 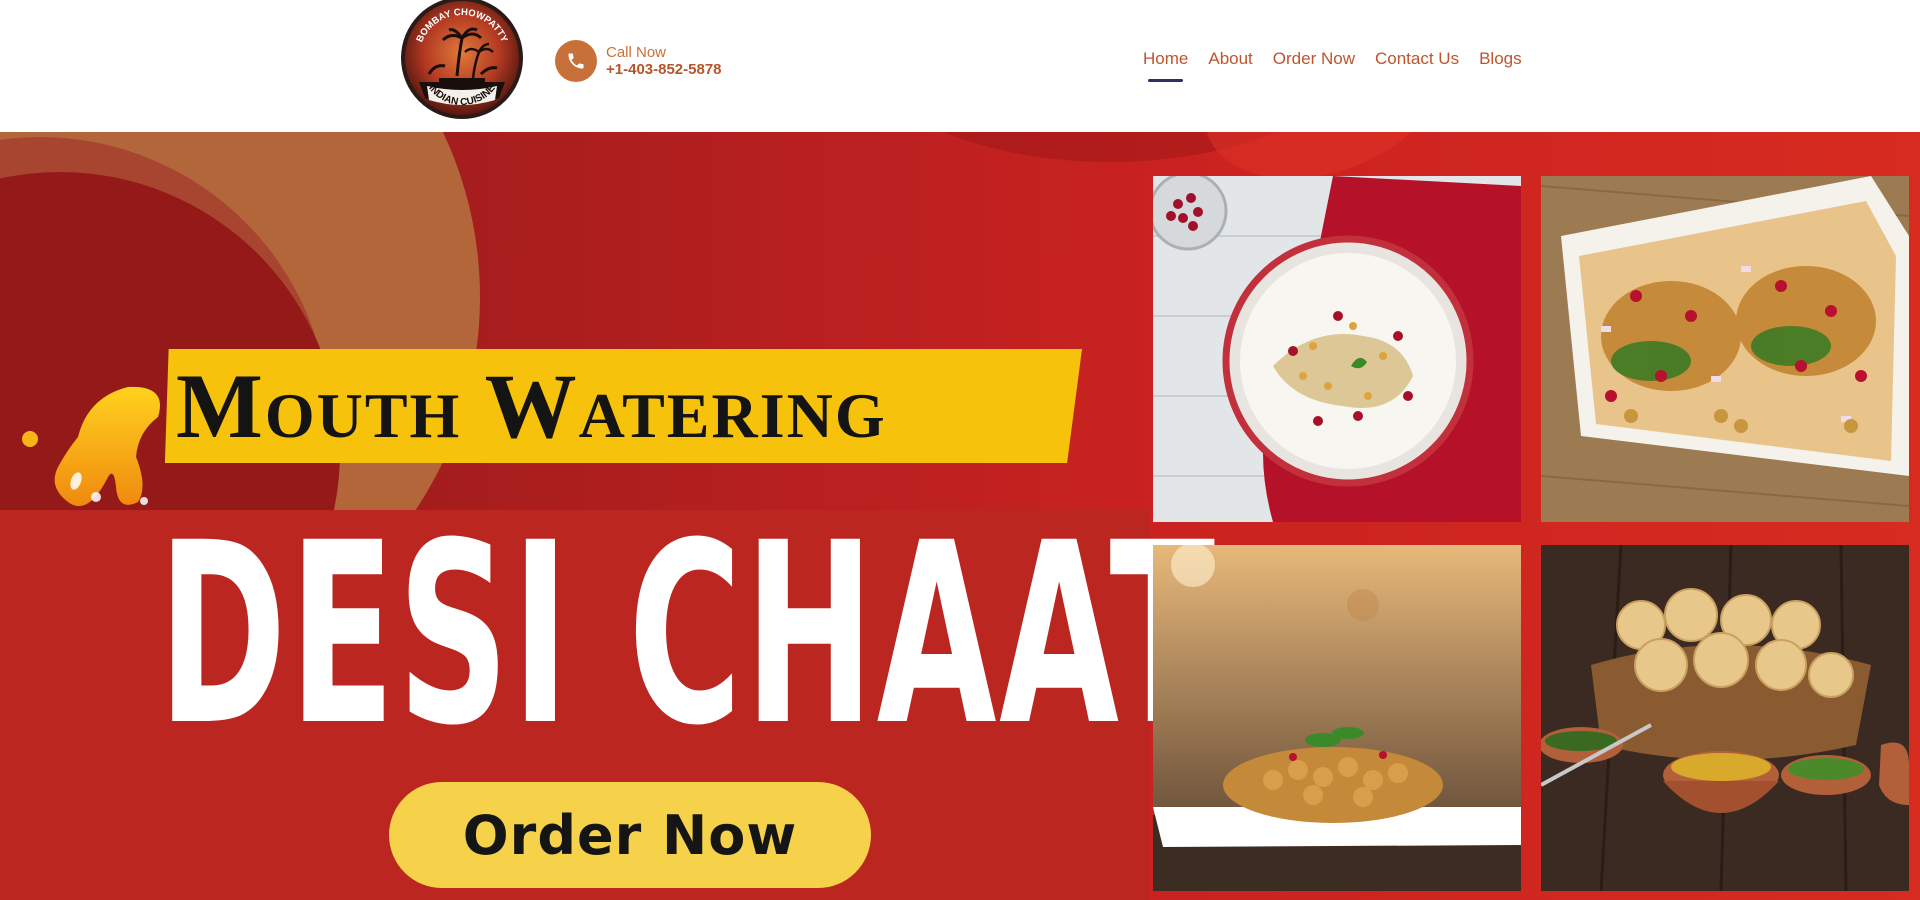 I want to click on nav-order-now: Order Now, so click(x=1314, y=66).